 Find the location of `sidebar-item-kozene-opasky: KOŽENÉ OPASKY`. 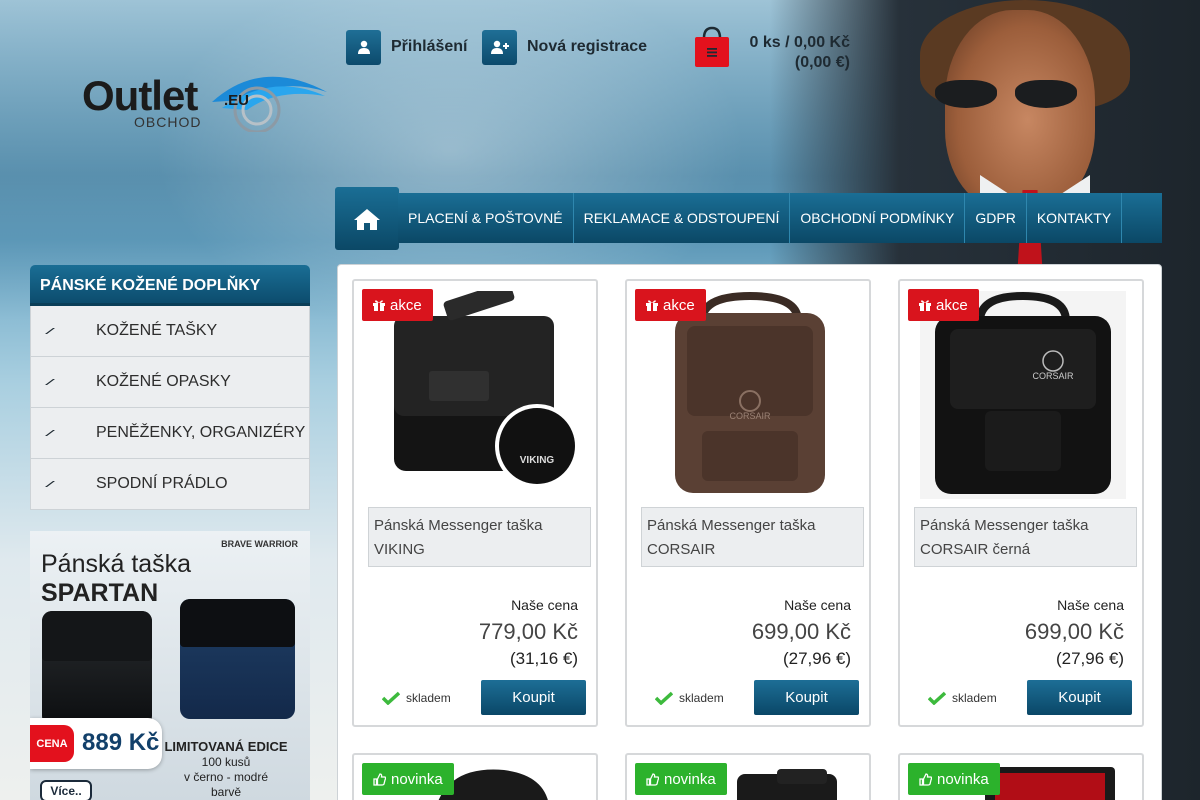

sidebar-item-kozene-opasky: KOŽENÉ OPASKY is located at coordinates (170, 382).